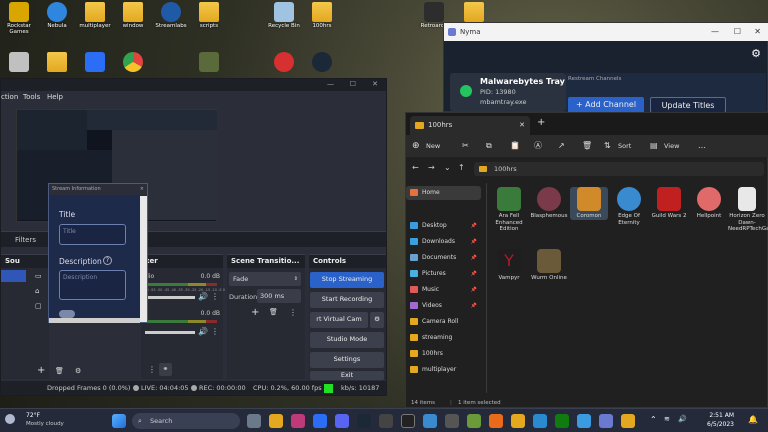  Describe the element at coordinates (133, 15) in the screenshot. I see `desktop-icon-window: window` at that location.